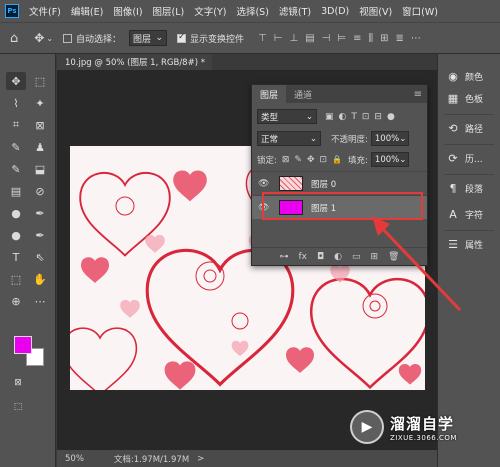  Describe the element at coordinates (309, 116) in the screenshot. I see `chevron-down-icon: ⌄` at that location.